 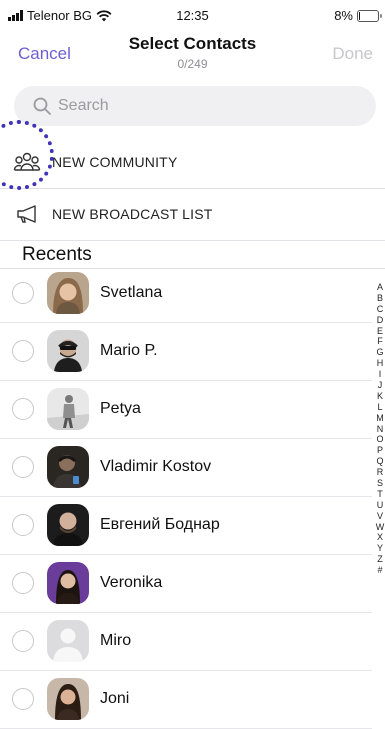 I want to click on clock: 12:35, so click(x=192, y=15).